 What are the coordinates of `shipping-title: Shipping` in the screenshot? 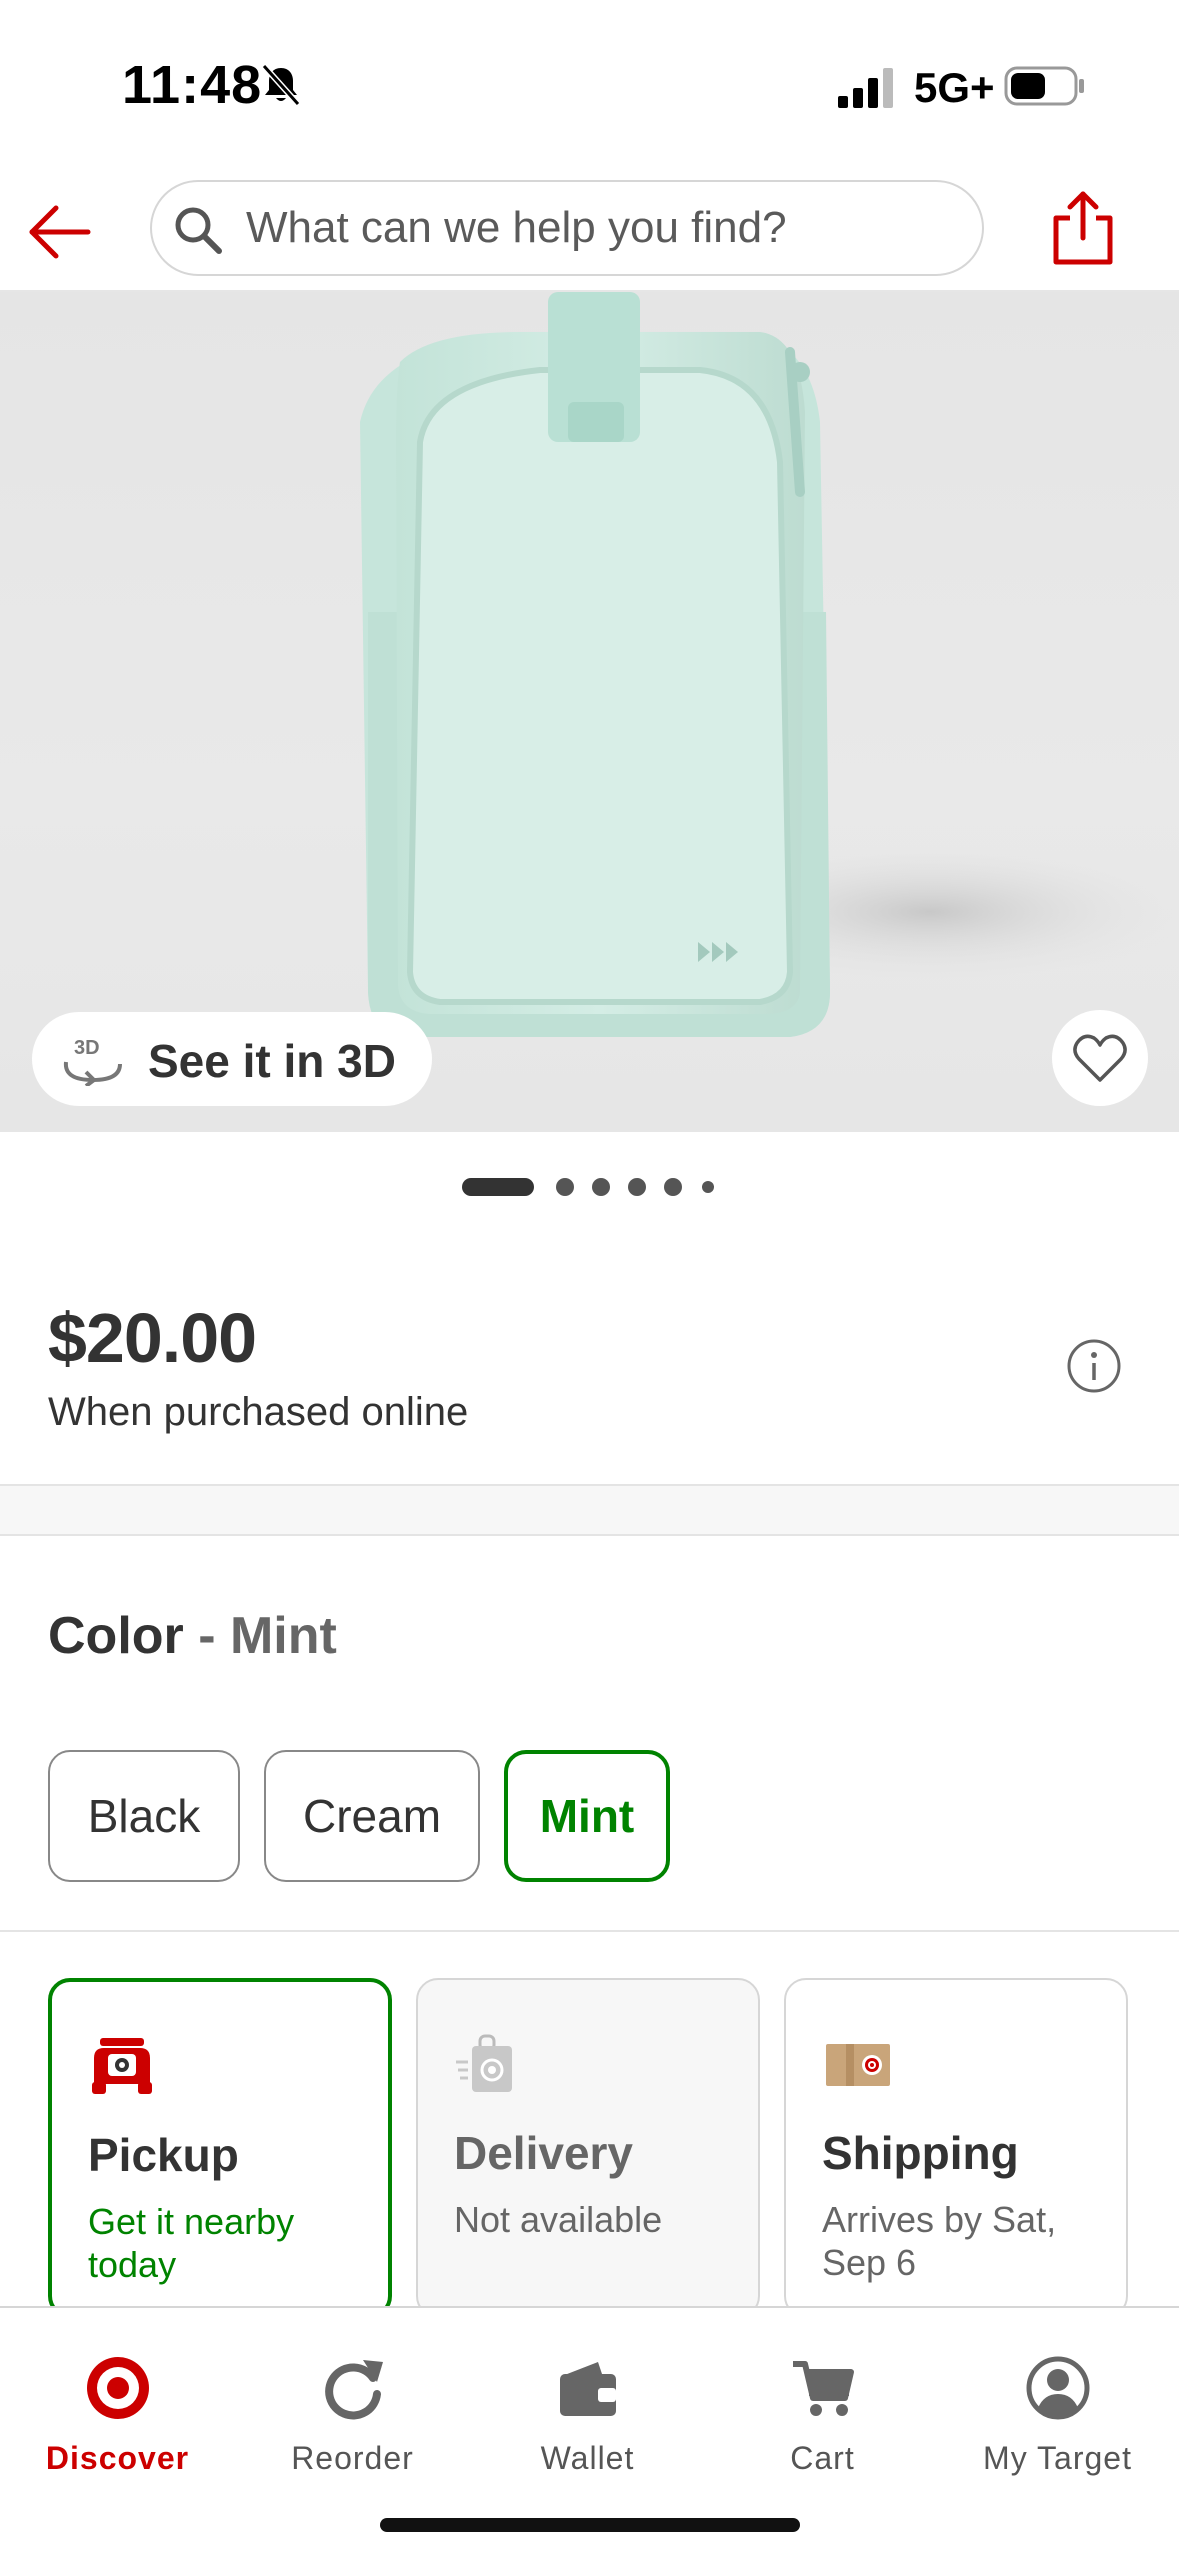 It's located at (920, 2153).